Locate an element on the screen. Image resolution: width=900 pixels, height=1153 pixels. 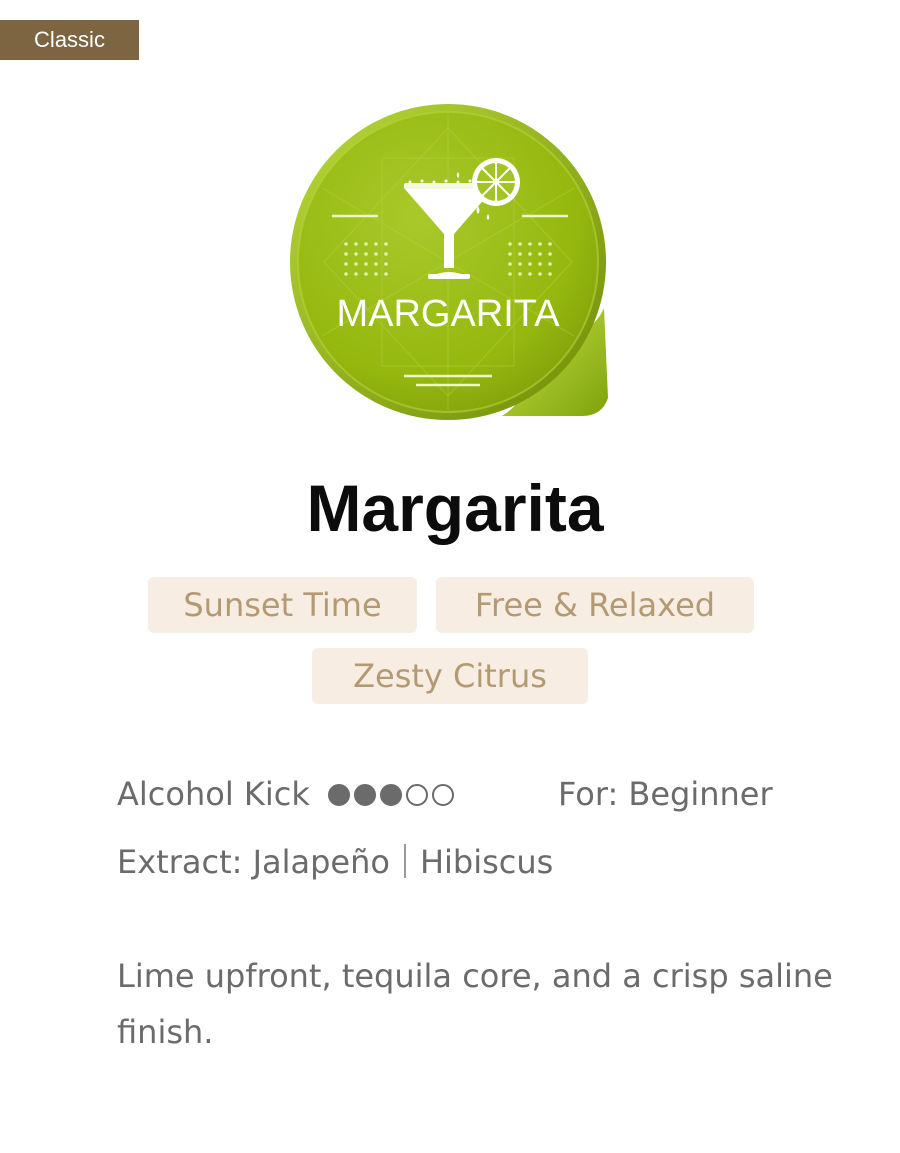
capsule-image: MARGARITA is located at coordinates (450, 263).